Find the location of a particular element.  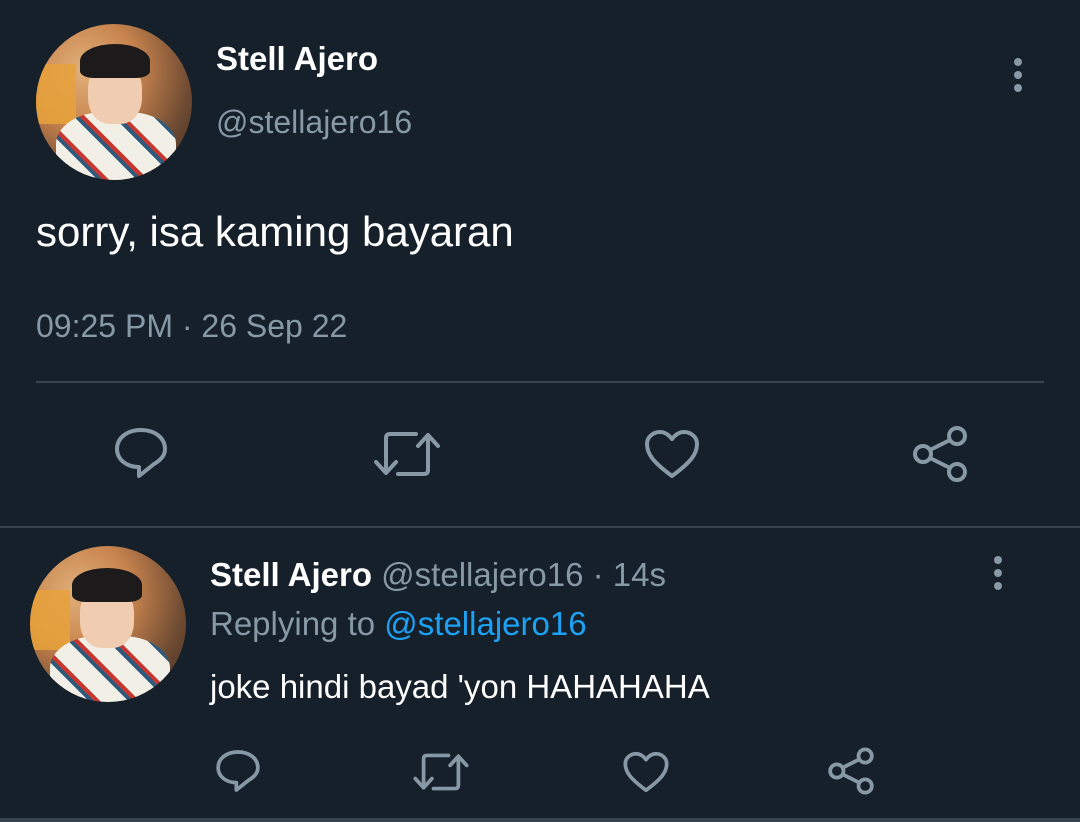

tweet-text: sorry, isa kaming bayaran is located at coordinates (275, 231).